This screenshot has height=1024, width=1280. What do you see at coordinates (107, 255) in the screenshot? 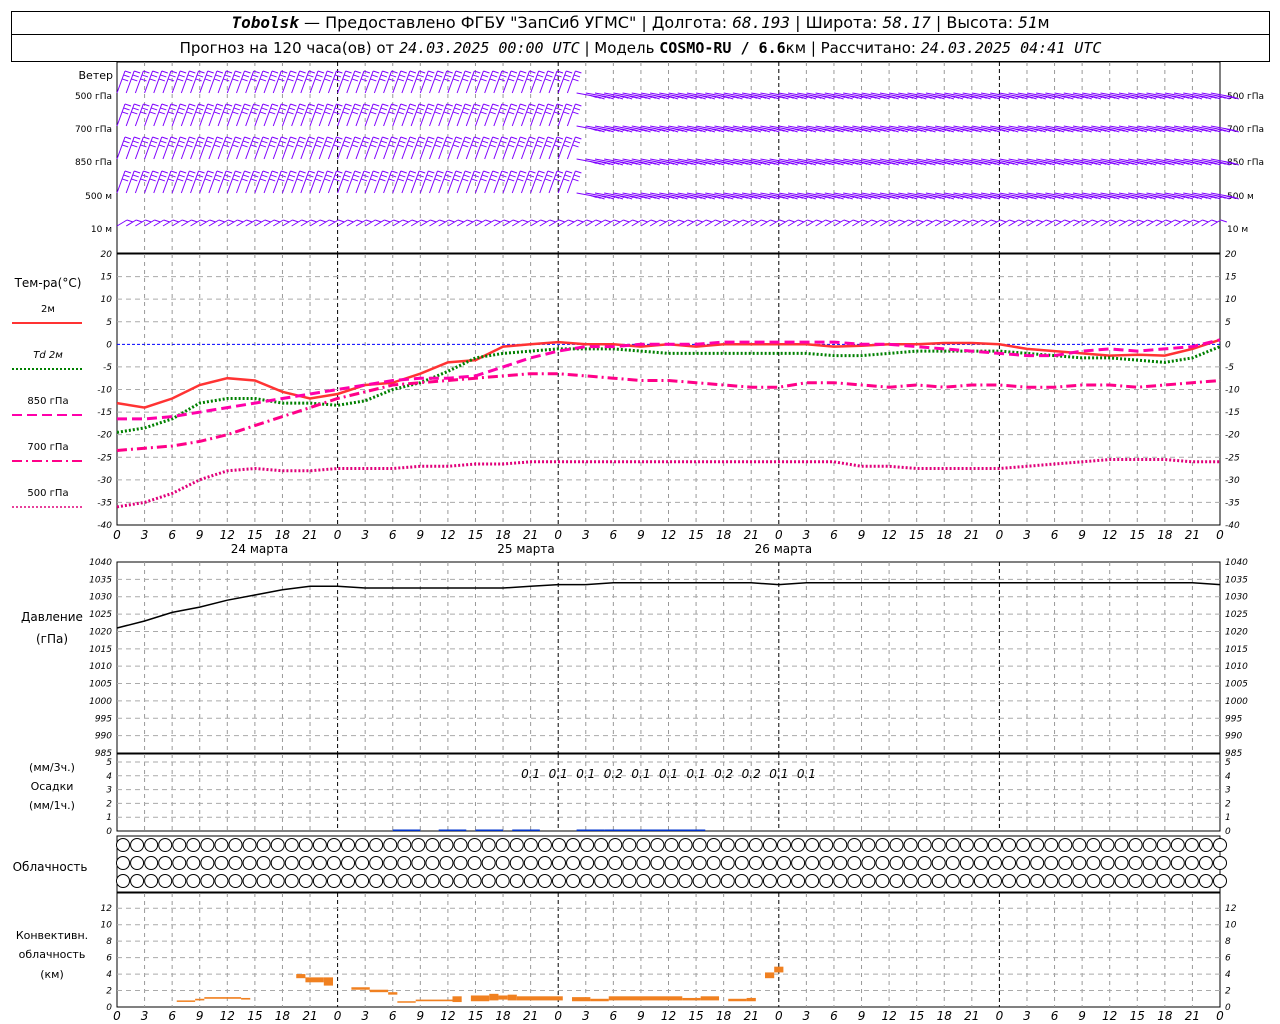
I see `temp-tick-left: 20` at bounding box center [107, 255].